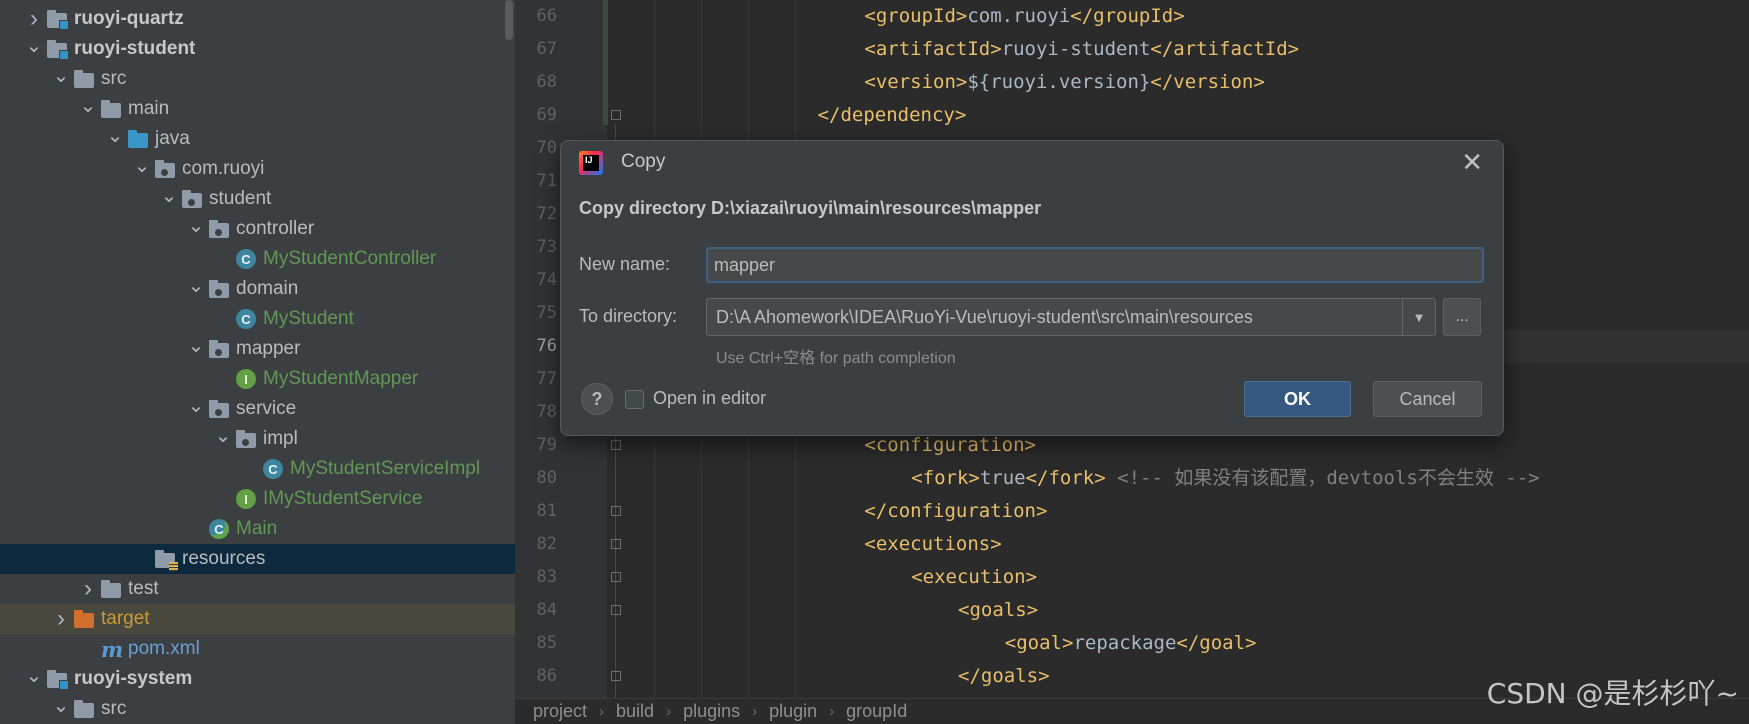  What do you see at coordinates (546, 577) in the screenshot?
I see `line-number: 83` at bounding box center [546, 577].